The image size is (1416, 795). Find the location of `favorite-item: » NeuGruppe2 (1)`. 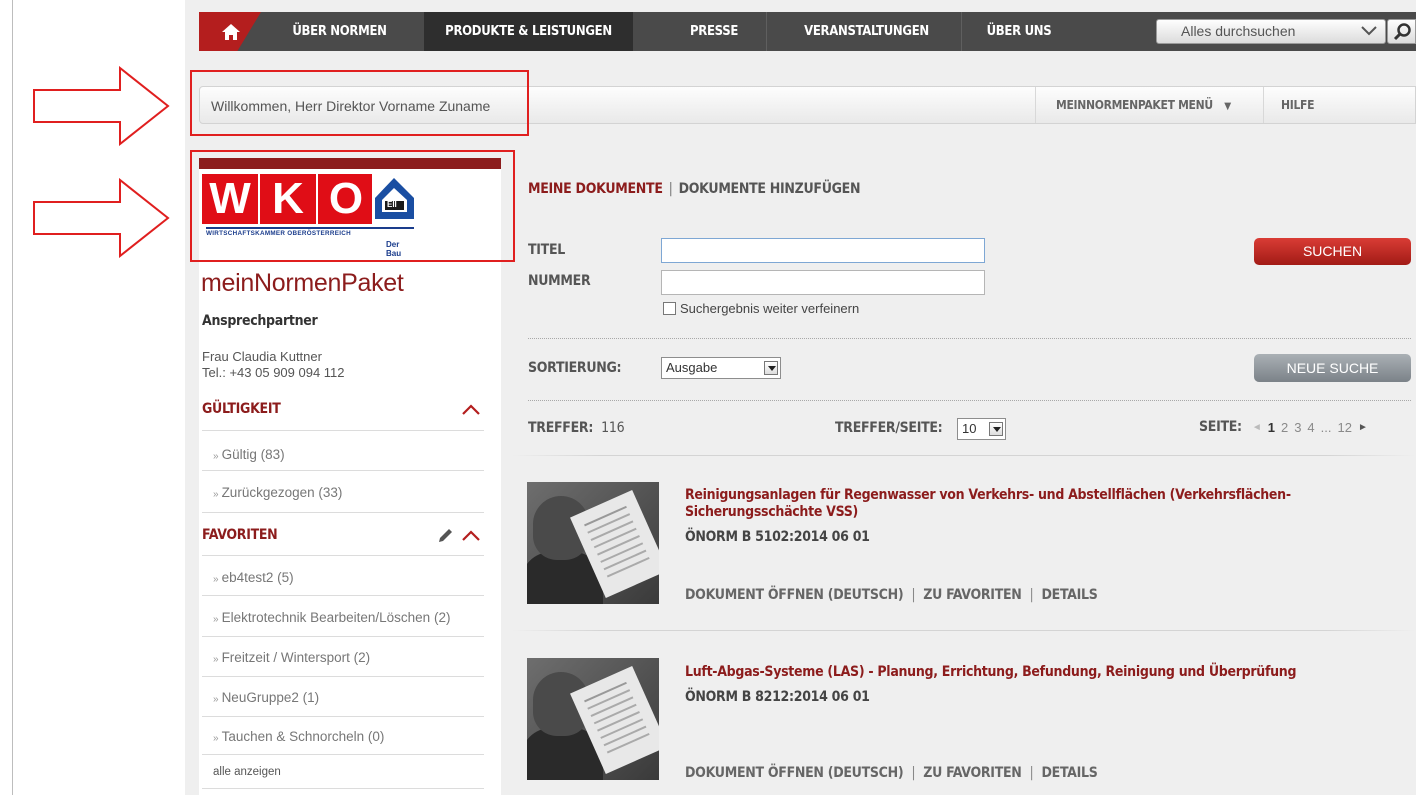

favorite-item: » NeuGruppe2 (1) is located at coordinates (266, 697).